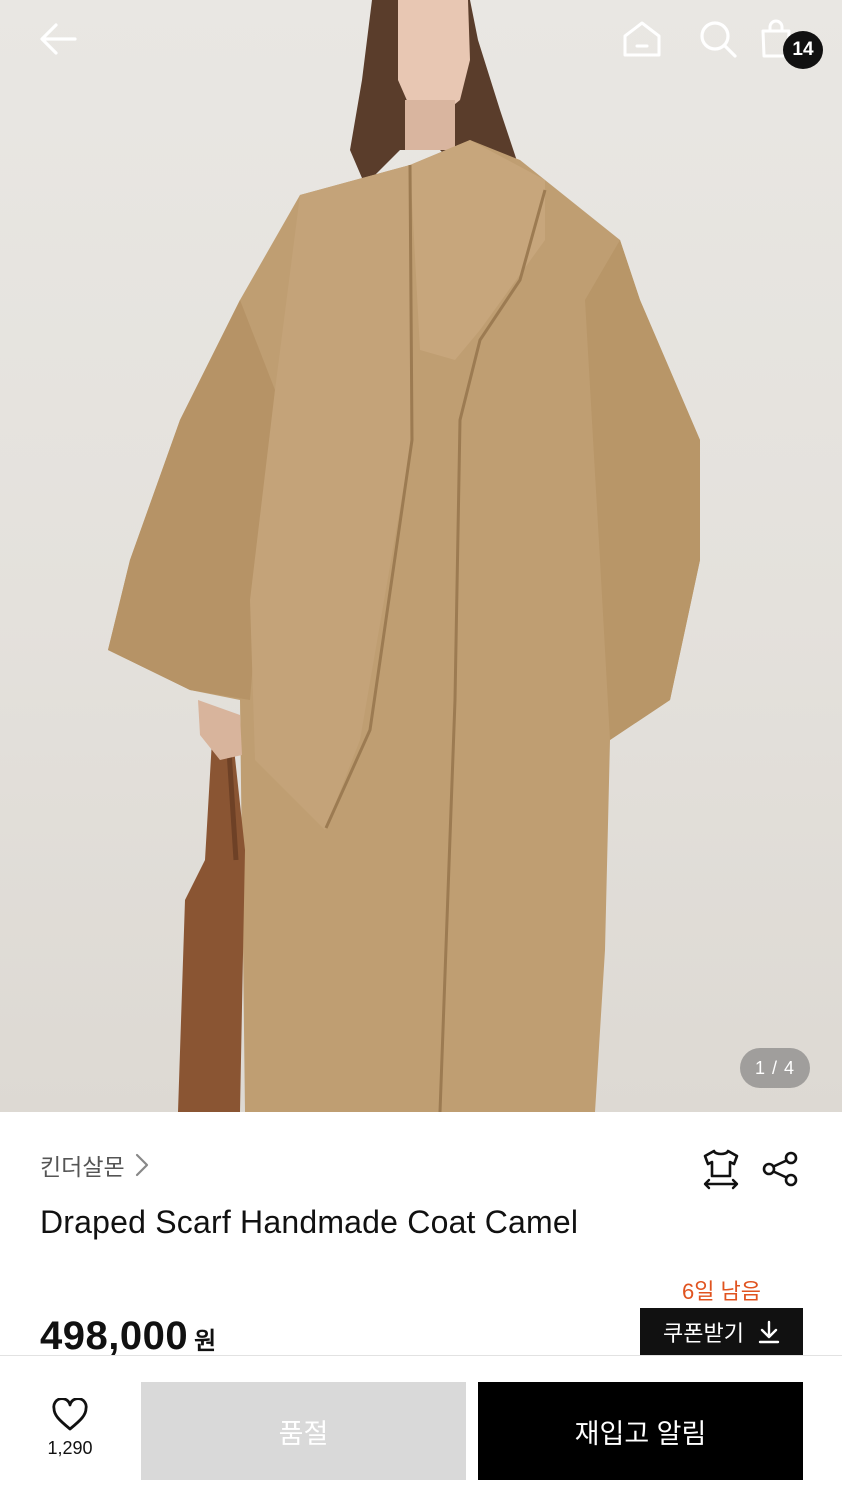 This screenshot has height=1500, width=842. I want to click on size-guide-shirt-icon, so click(721, 1169).